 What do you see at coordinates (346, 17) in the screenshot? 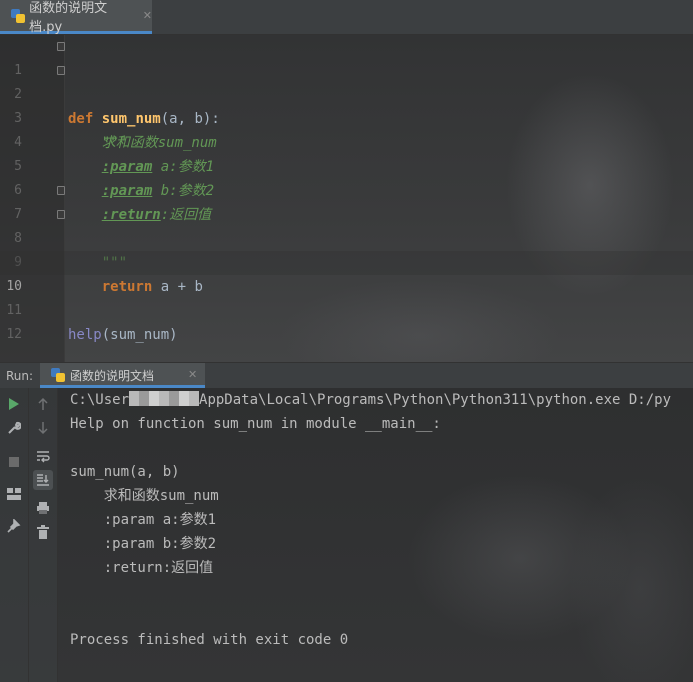
I see `editor-tab-bar: 函数的说明文档.py ✕` at bounding box center [346, 17].